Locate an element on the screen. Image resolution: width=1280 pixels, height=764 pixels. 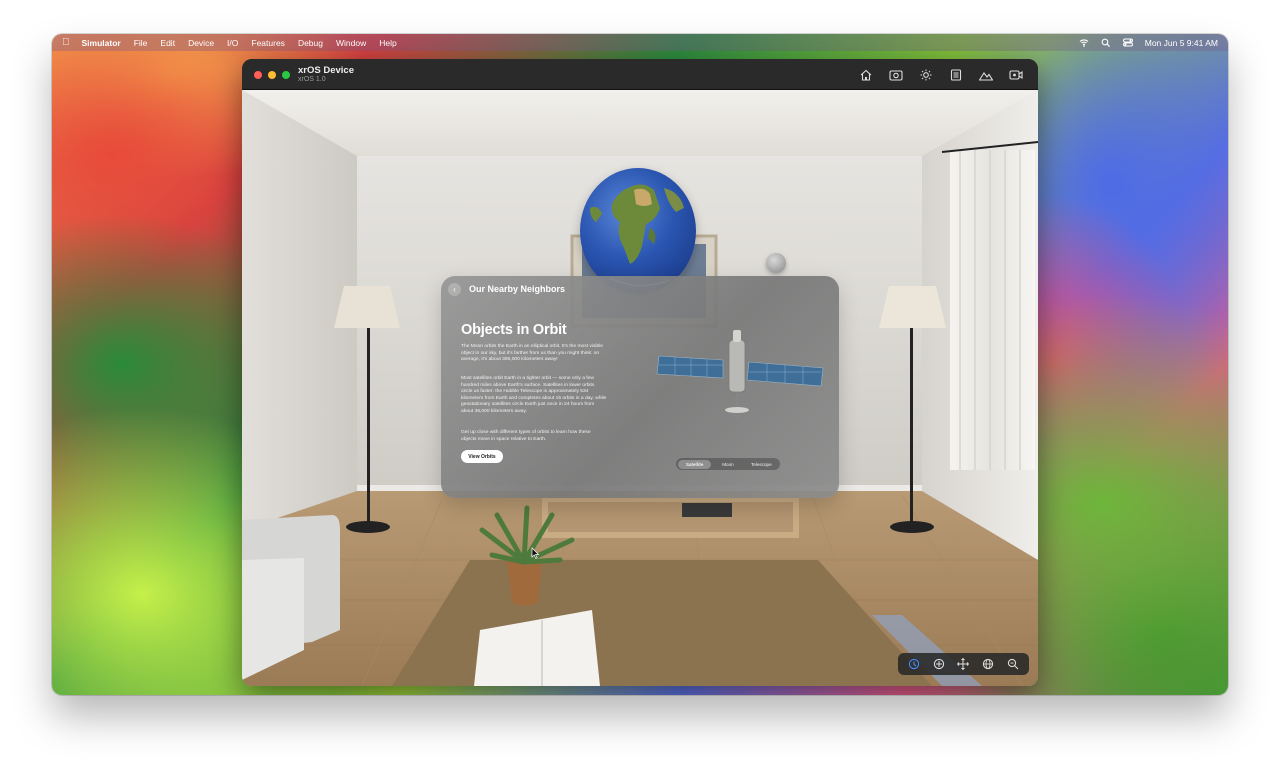
record-icon is located at coordinates (1016, 74).